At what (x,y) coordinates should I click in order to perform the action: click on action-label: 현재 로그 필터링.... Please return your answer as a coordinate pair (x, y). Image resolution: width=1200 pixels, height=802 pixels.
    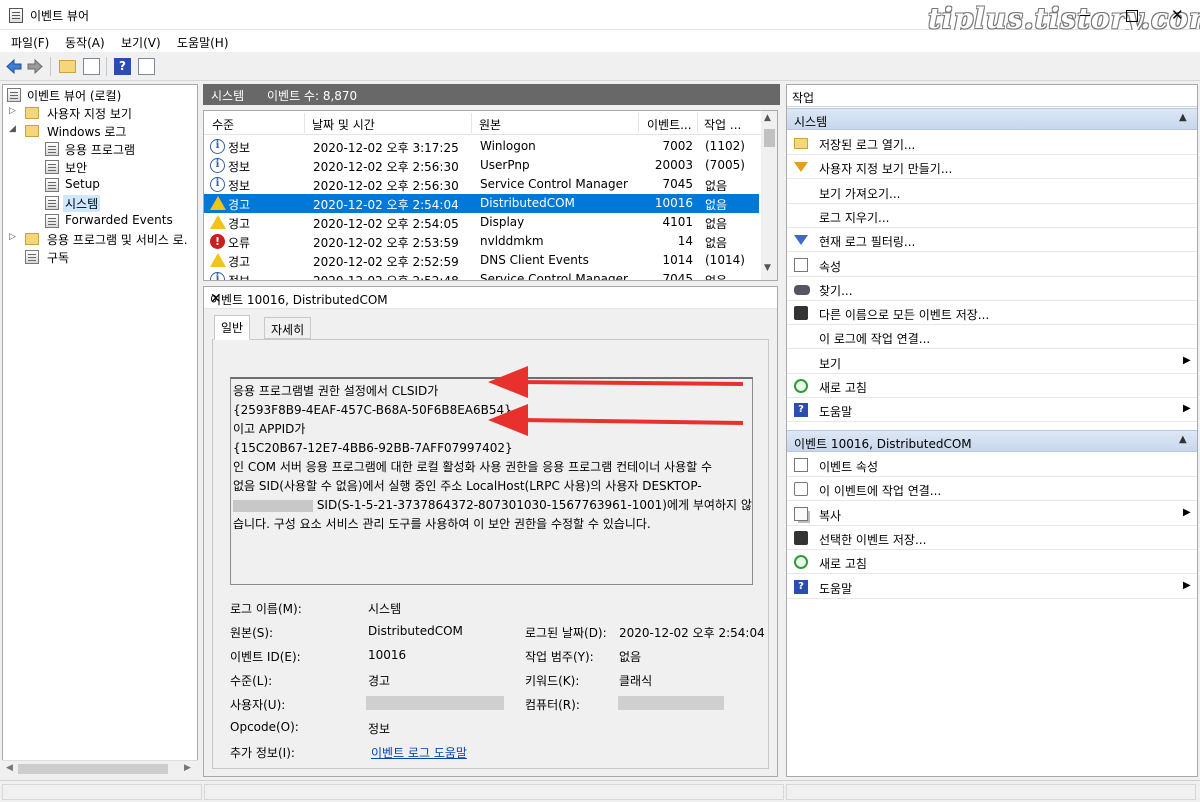
    Looking at the image, I should click on (867, 242).